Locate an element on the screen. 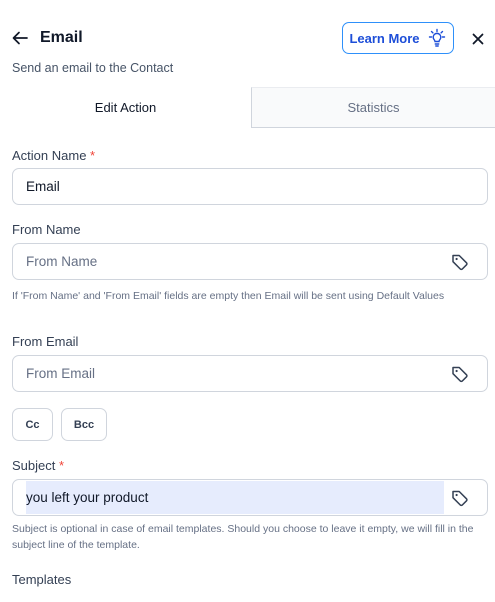  learn-more-label: Learn More is located at coordinates (384, 38).